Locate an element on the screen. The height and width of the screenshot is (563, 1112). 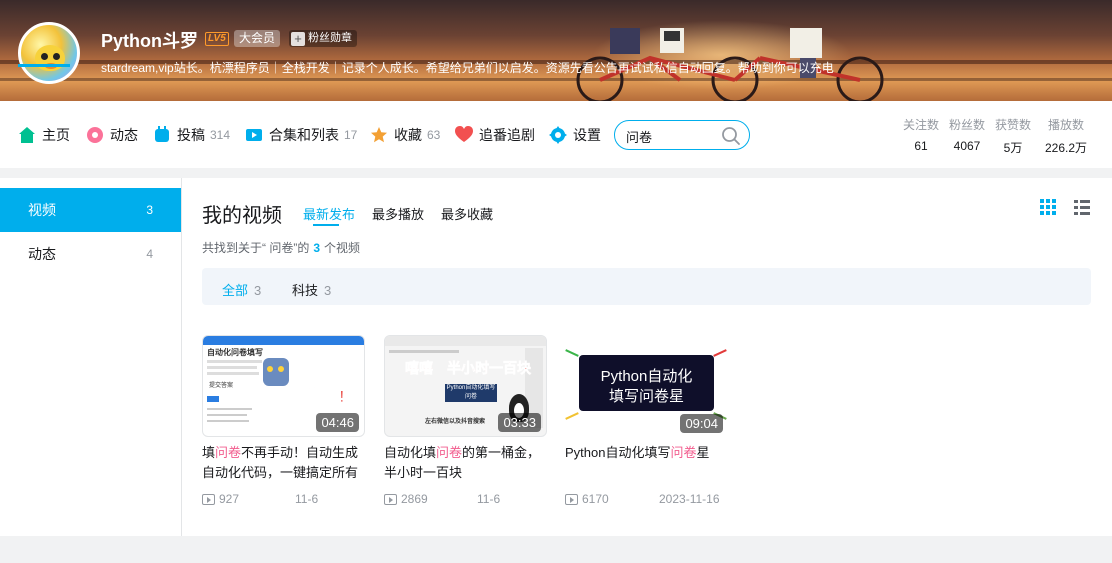
search-input: 问卷 is located at coordinates (639, 136).